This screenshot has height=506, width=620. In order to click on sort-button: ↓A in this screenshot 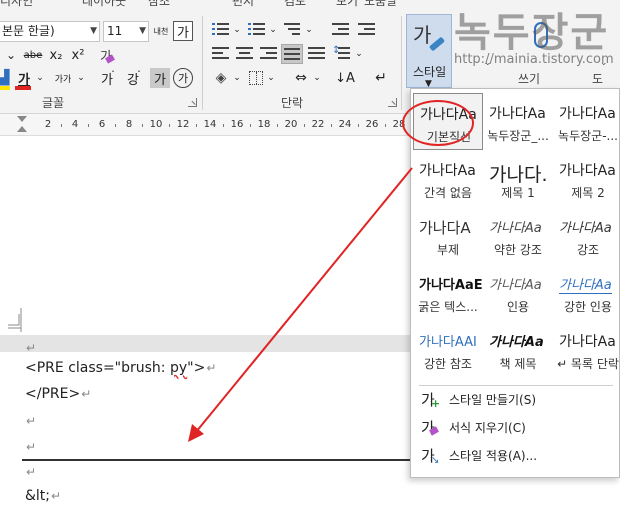, I will do `click(345, 78)`.